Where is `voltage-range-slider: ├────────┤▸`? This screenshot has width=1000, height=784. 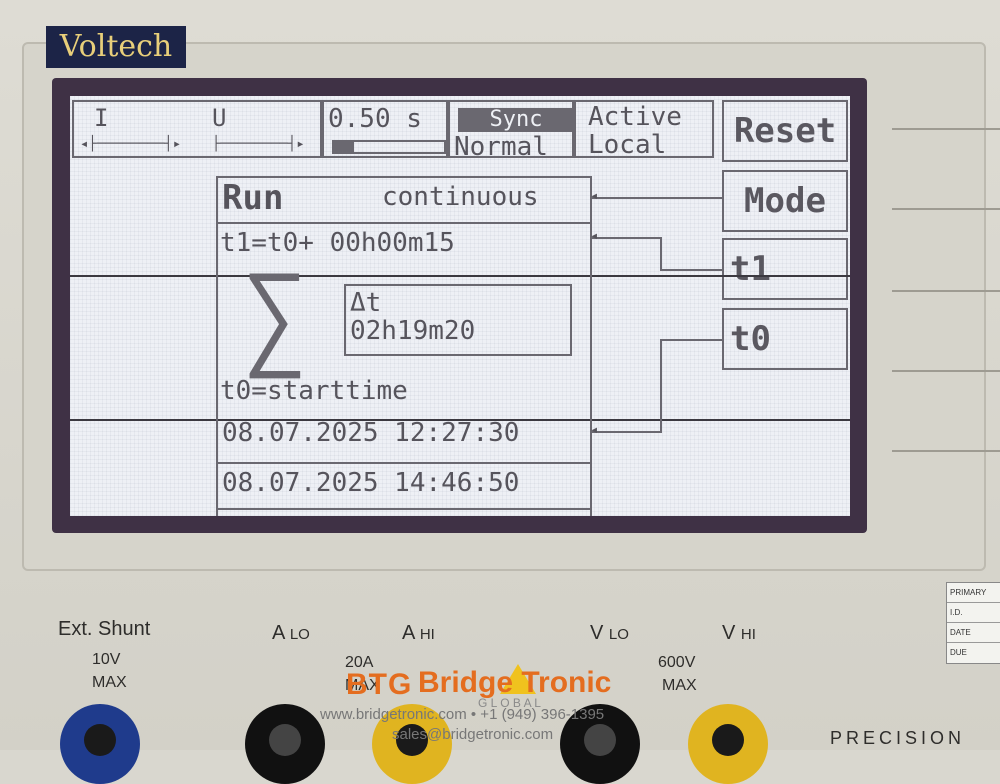
voltage-range-slider: ├────────┤▸ is located at coordinates (258, 144).